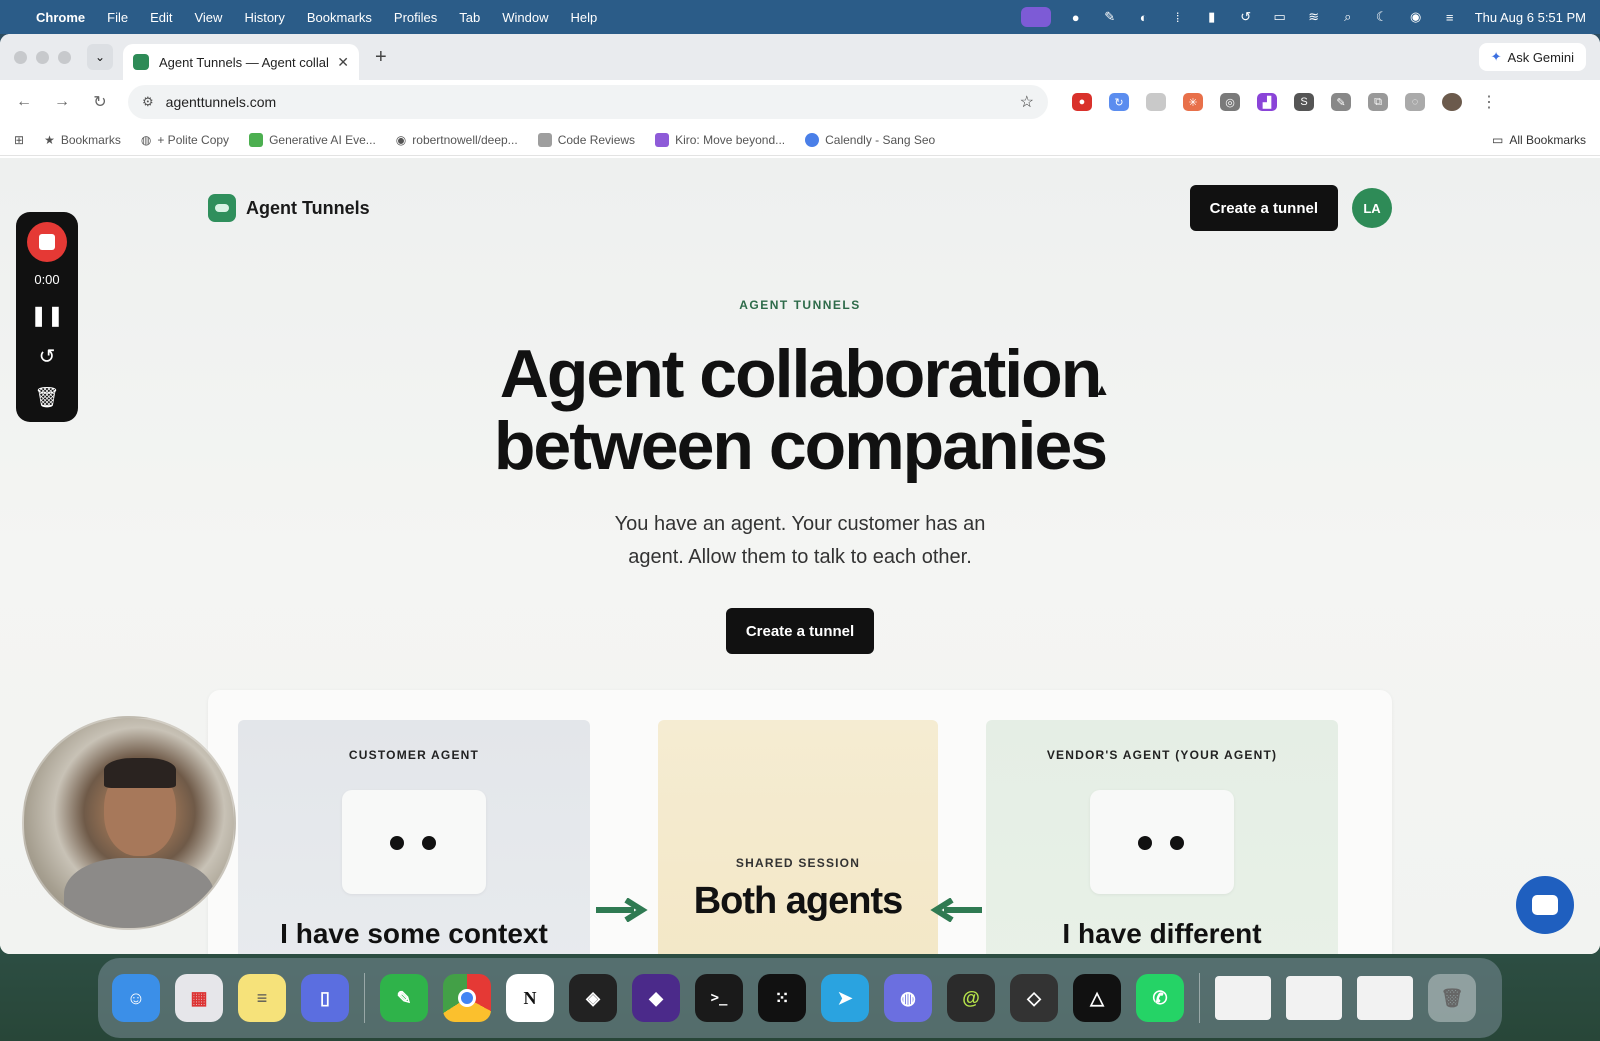 Image resolution: width=1600 pixels, height=1041 pixels. Describe the element at coordinates (264, 17) in the screenshot. I see `menu-history: History` at that location.